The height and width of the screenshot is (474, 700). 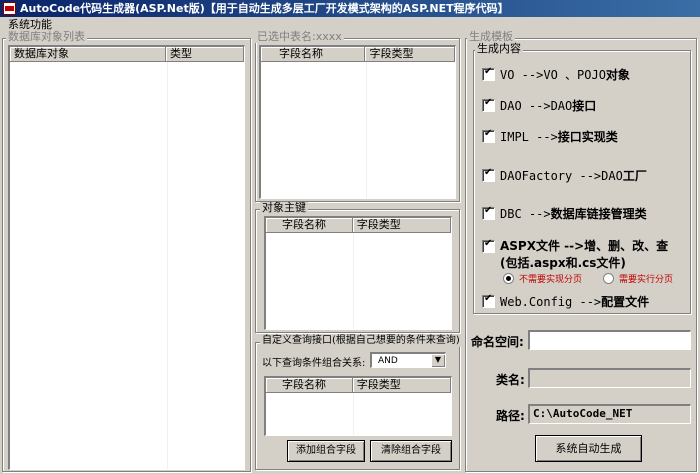 What do you see at coordinates (609, 340) in the screenshot?
I see `namespace-input` at bounding box center [609, 340].